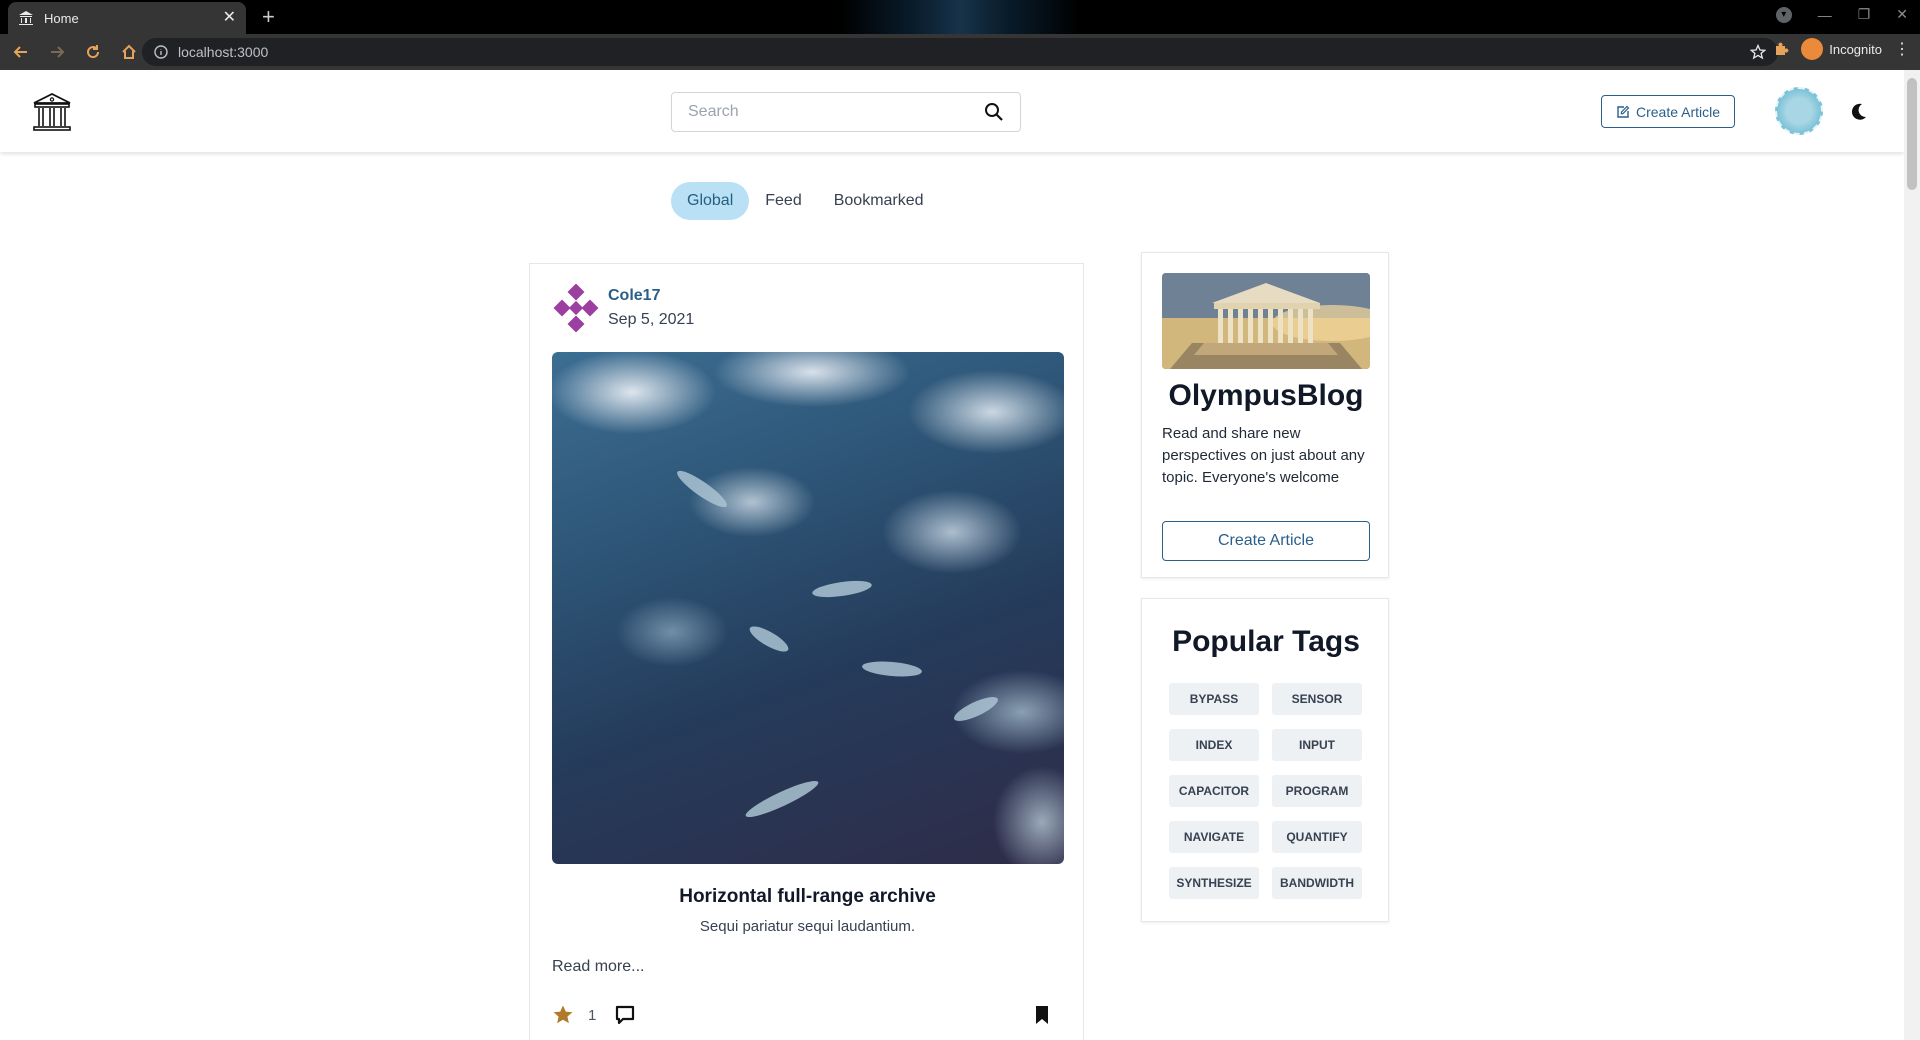  What do you see at coordinates (229, 18) in the screenshot?
I see `close-tab-icon: ✕` at bounding box center [229, 18].